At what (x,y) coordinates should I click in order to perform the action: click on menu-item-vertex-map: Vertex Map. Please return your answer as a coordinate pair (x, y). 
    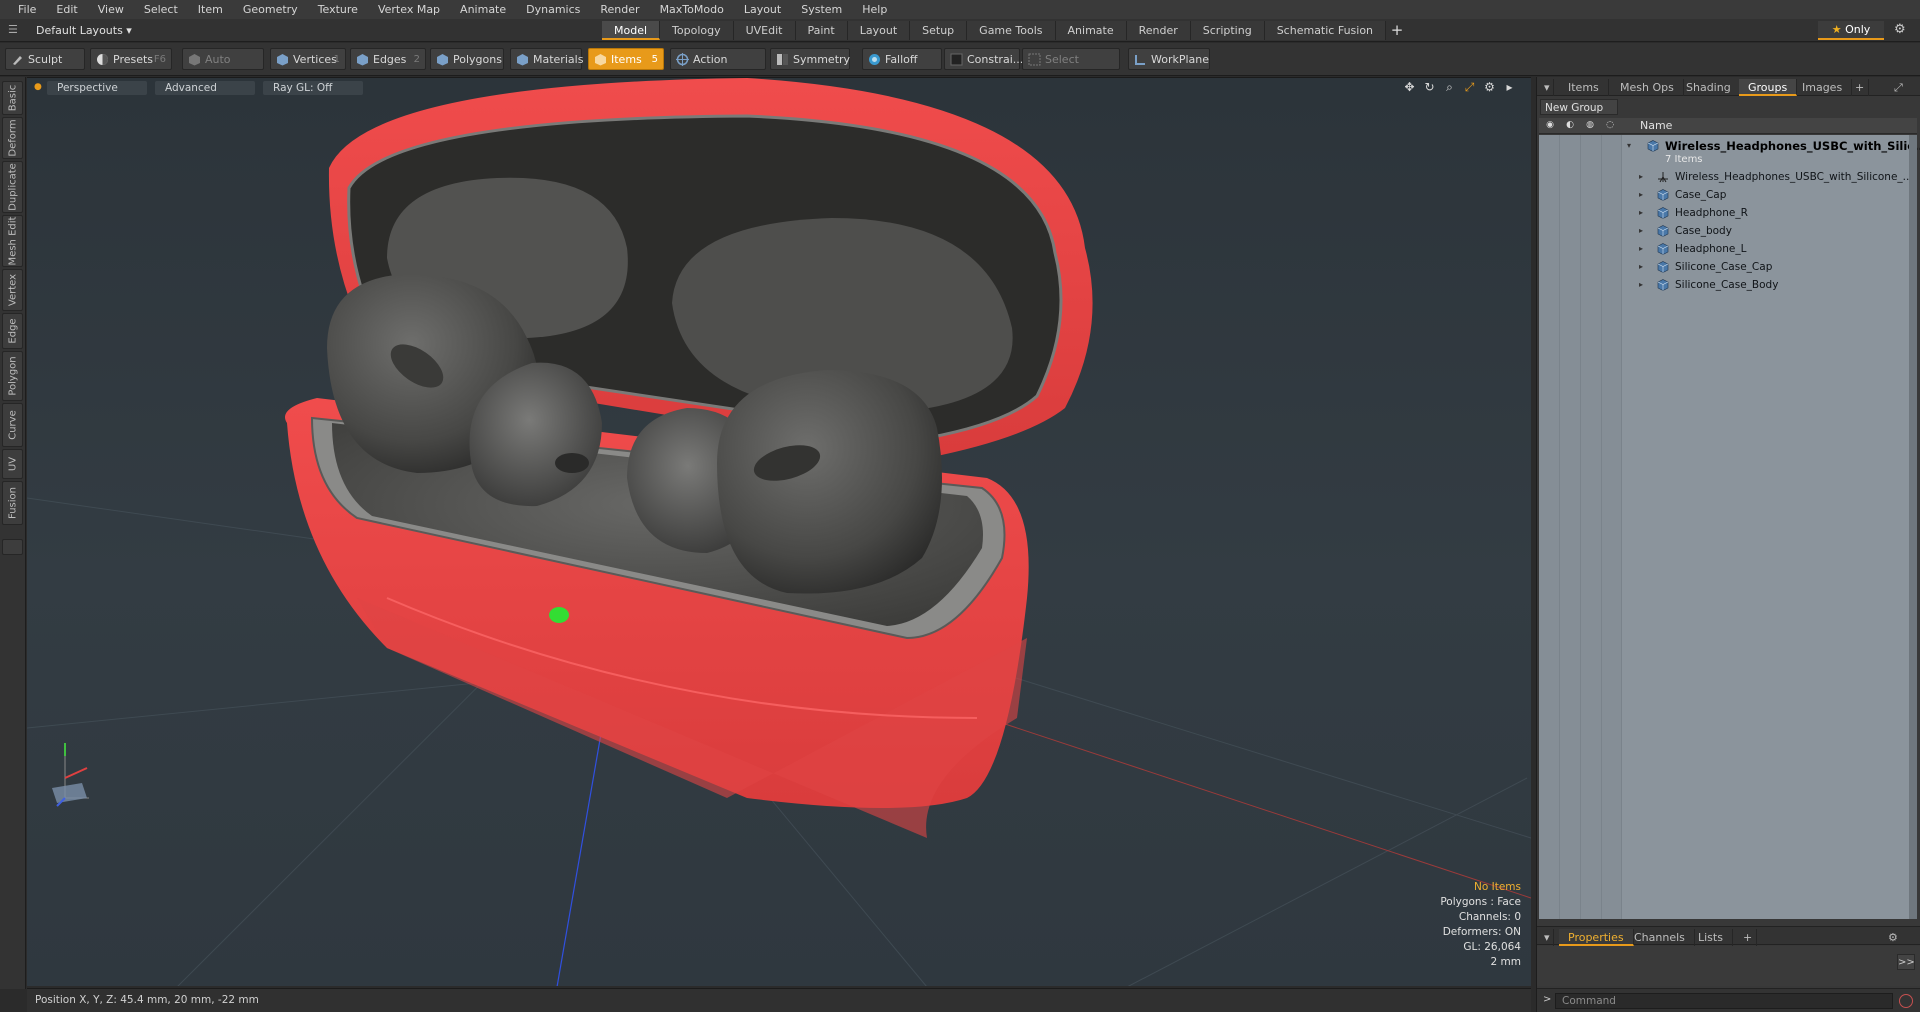
    Looking at the image, I should click on (409, 9).